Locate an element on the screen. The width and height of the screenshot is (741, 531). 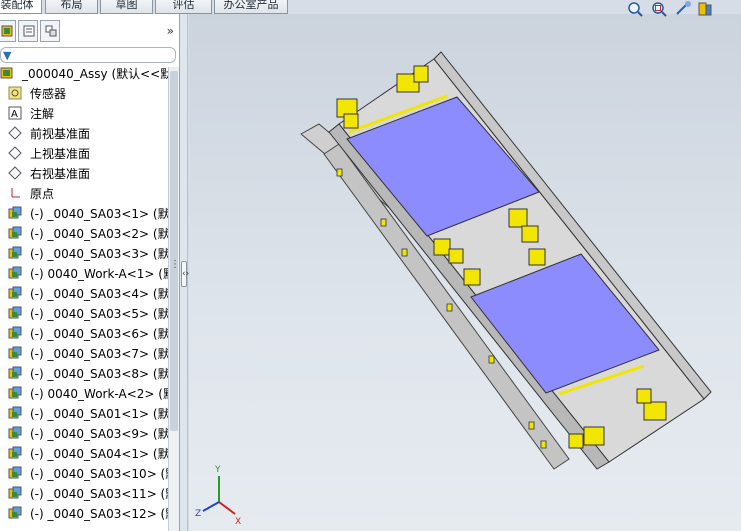
tree-item: (-) _0040_SA03<9> (默 is located at coordinates (84, 433).